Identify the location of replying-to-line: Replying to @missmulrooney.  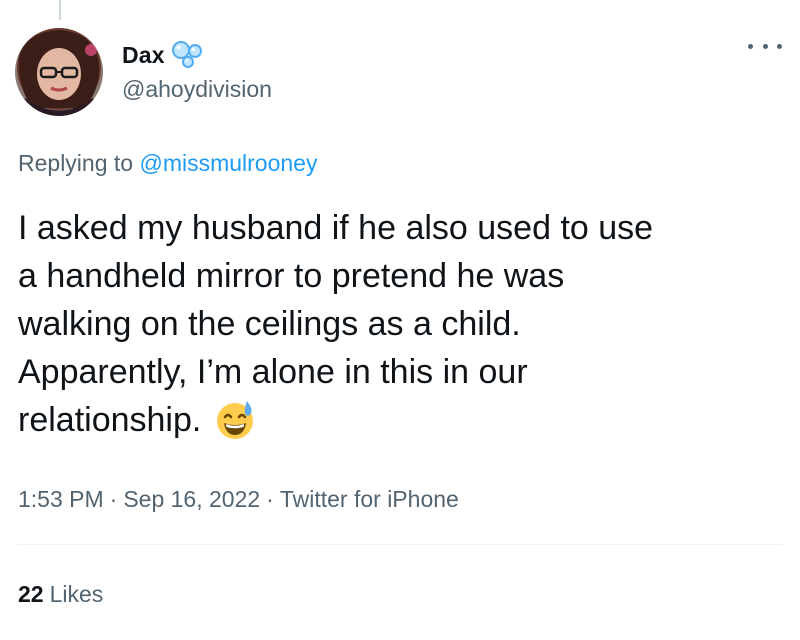
(167, 163).